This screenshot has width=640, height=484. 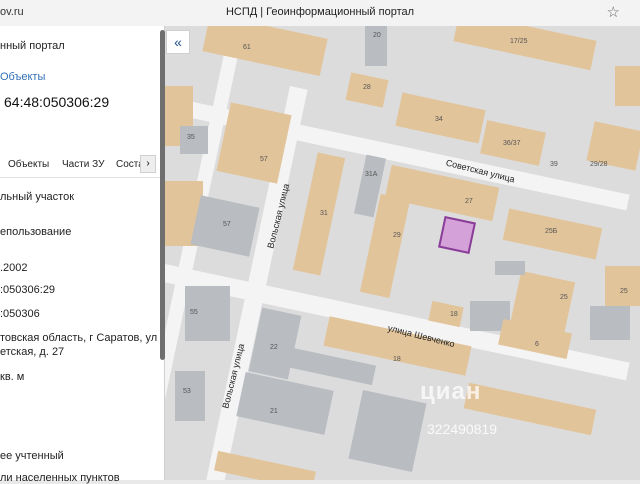 What do you see at coordinates (57, 102) in the screenshot?
I see `cadastral-number: 64:48:050306:29` at bounding box center [57, 102].